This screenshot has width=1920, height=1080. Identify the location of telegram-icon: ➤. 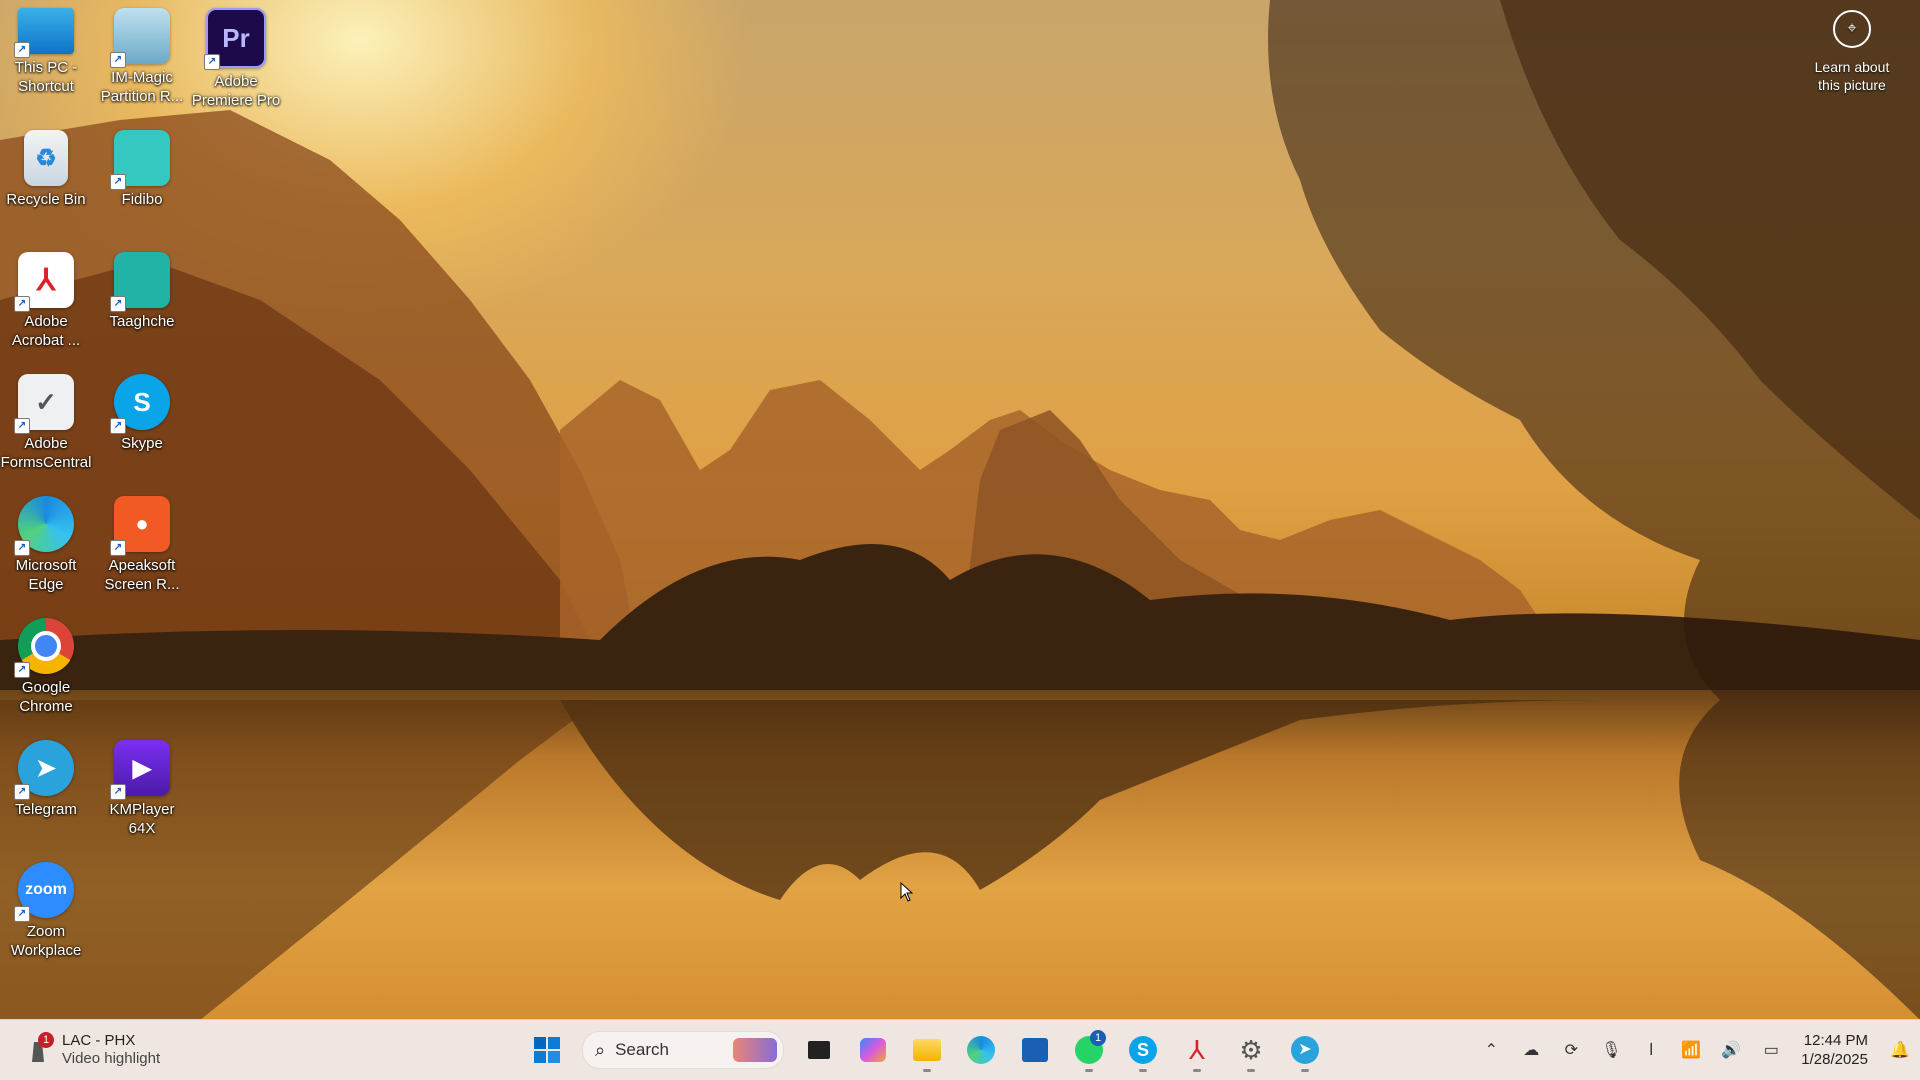
(1305, 1050).